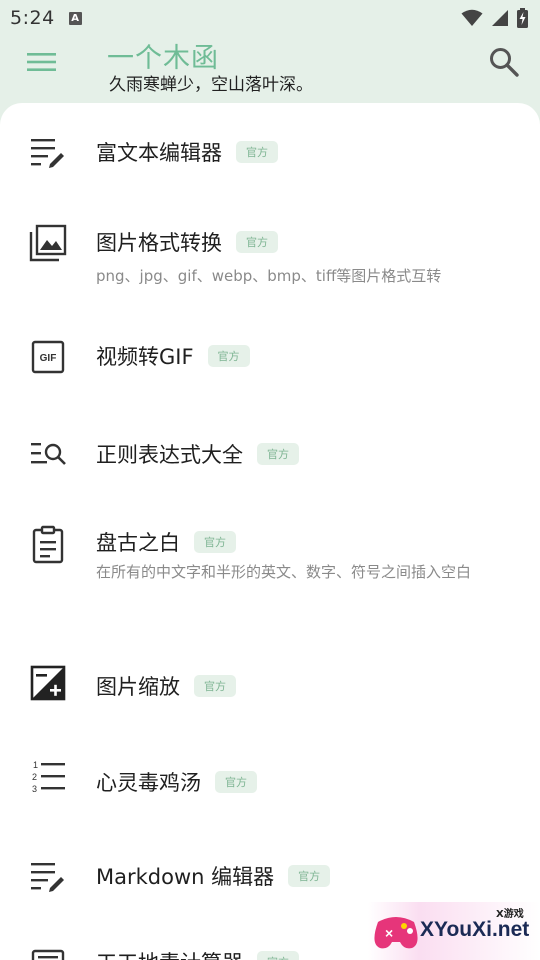  What do you see at coordinates (270, 691) in the screenshot?
I see `tool-item-image-resize: 图片缩放 官方` at bounding box center [270, 691].